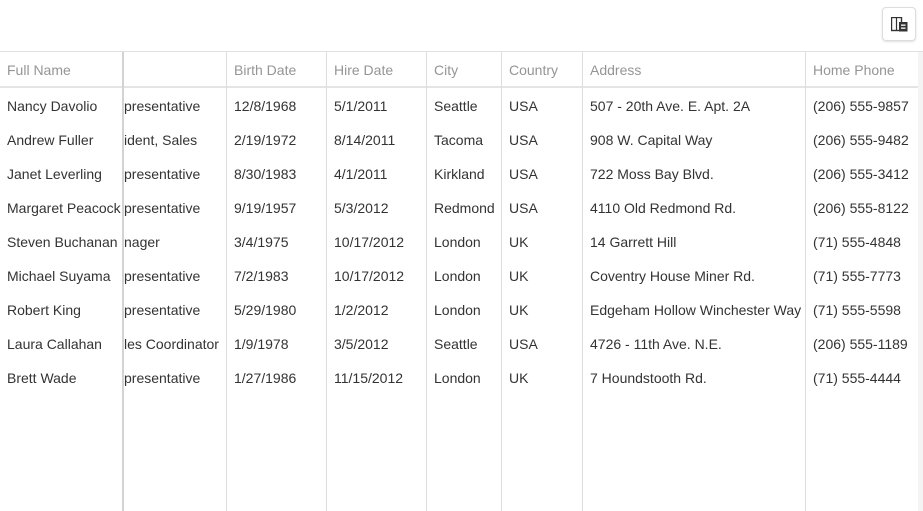 This screenshot has width=923, height=511. I want to click on full-name-cell: Janet Leverling, so click(54, 174).